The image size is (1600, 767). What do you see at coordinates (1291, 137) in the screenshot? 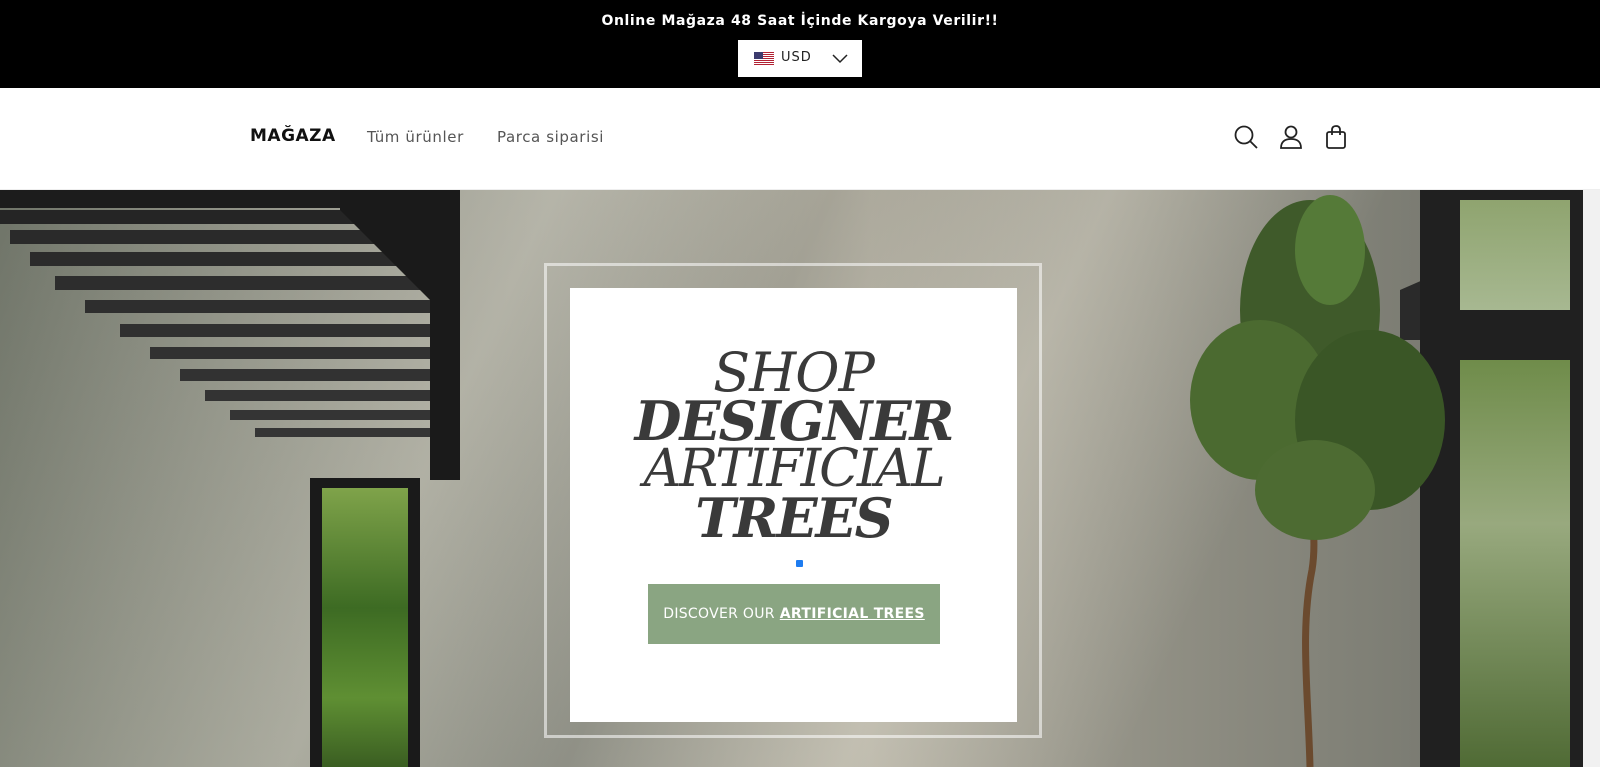
I see `account-icon` at bounding box center [1291, 137].